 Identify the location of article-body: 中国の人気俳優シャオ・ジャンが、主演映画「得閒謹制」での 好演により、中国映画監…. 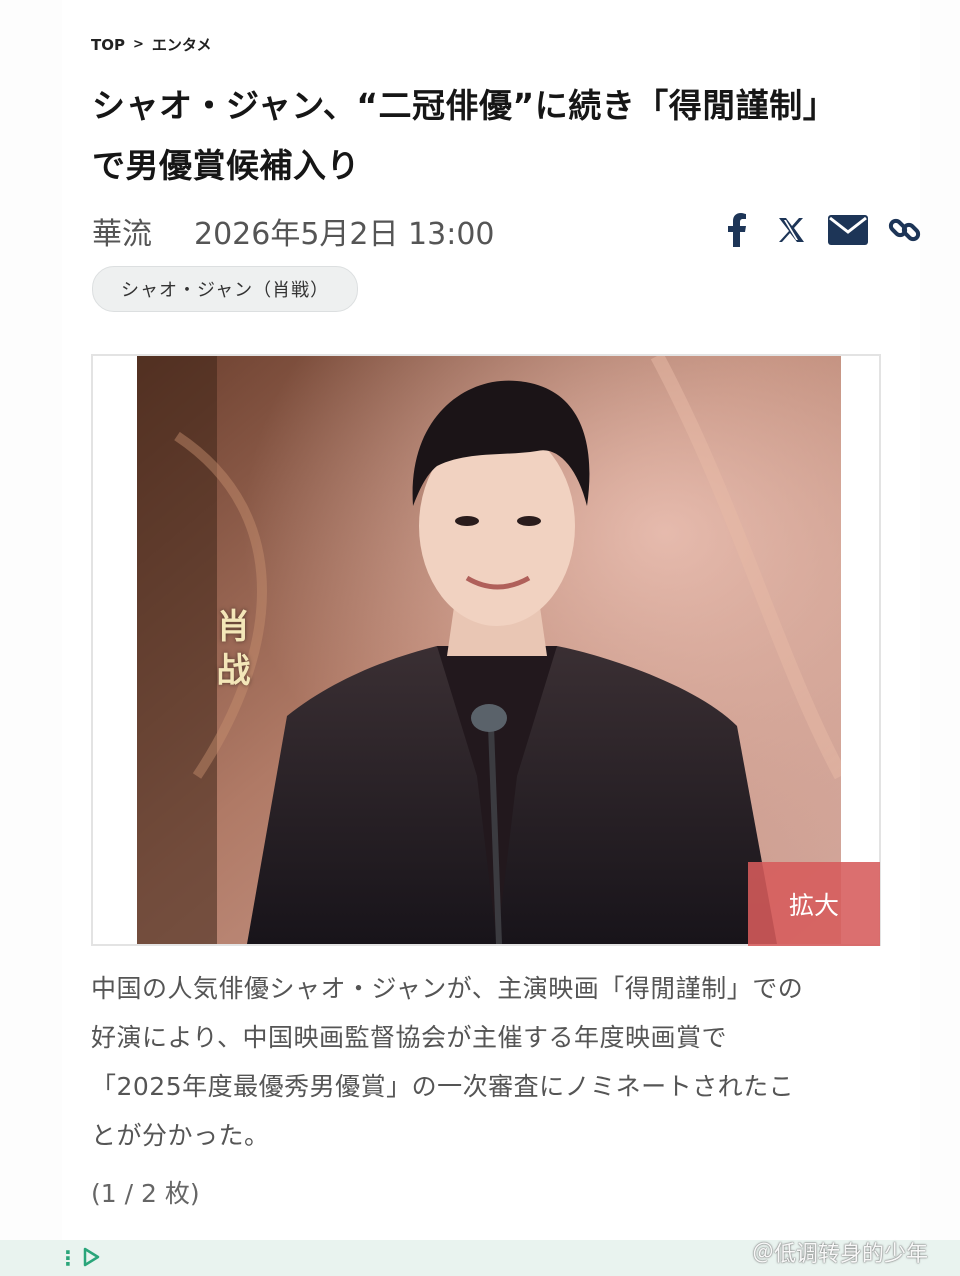
(486, 1062).